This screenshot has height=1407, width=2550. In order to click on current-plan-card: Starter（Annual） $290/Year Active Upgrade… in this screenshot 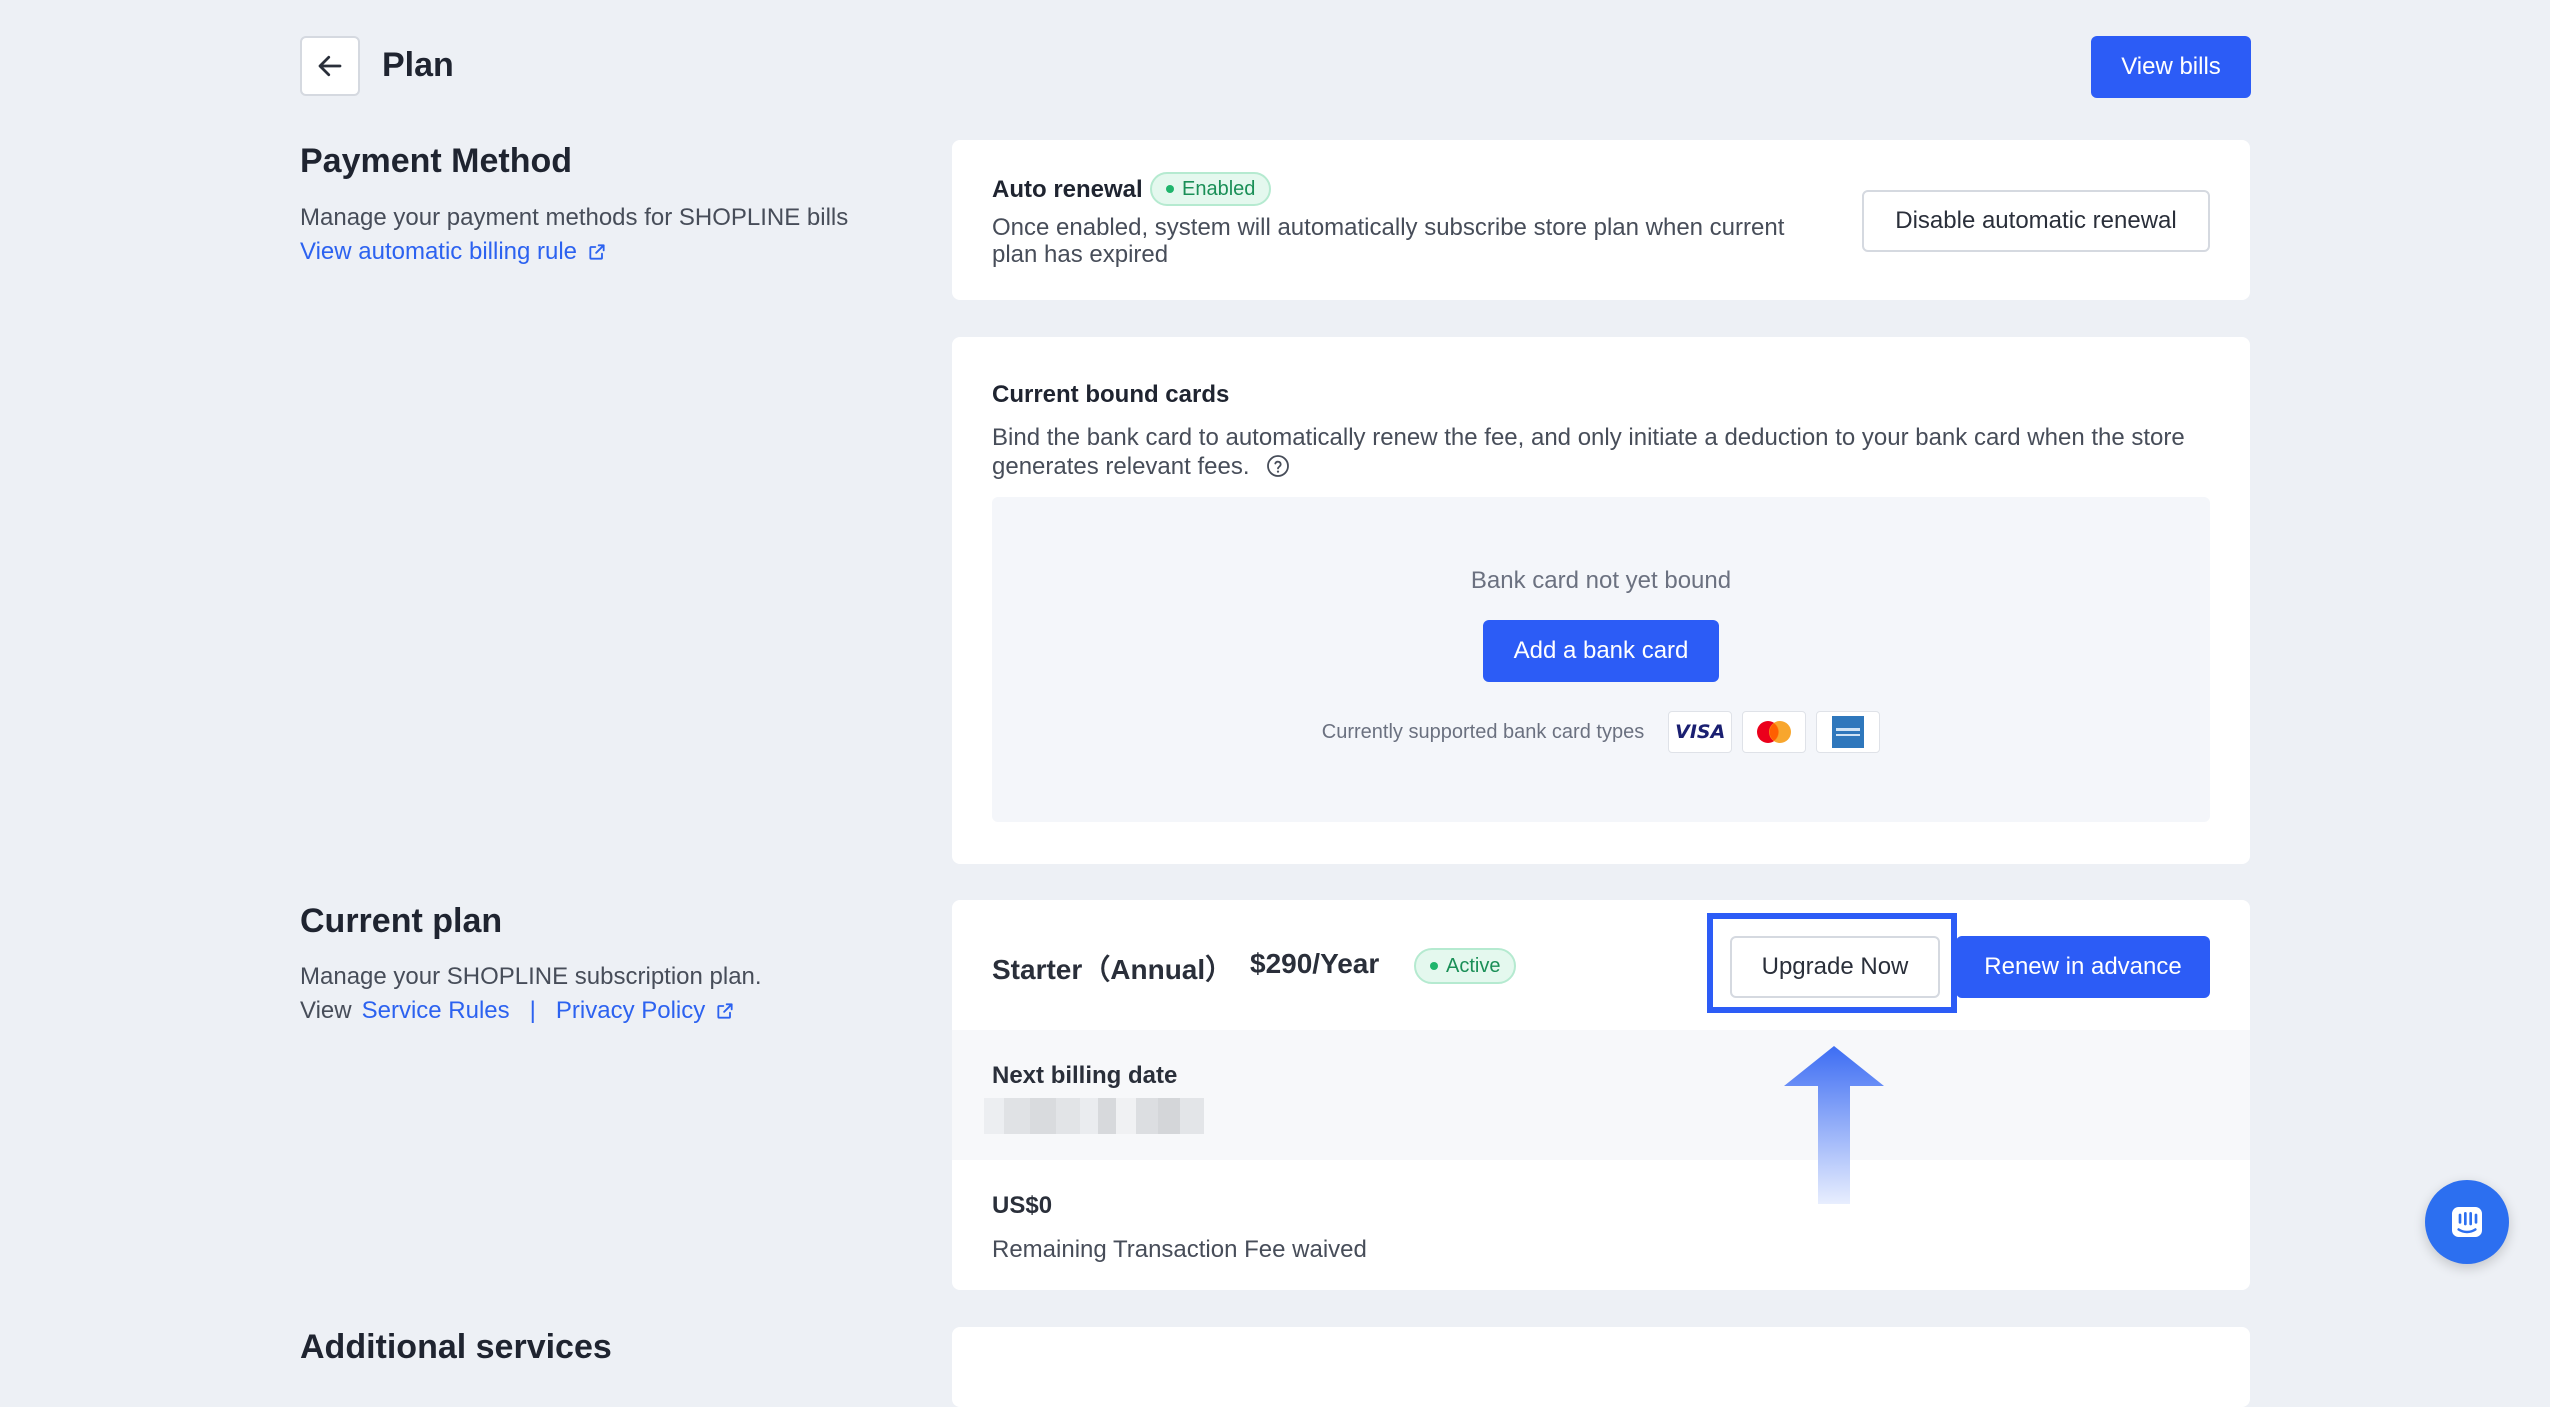, I will do `click(1601, 1095)`.